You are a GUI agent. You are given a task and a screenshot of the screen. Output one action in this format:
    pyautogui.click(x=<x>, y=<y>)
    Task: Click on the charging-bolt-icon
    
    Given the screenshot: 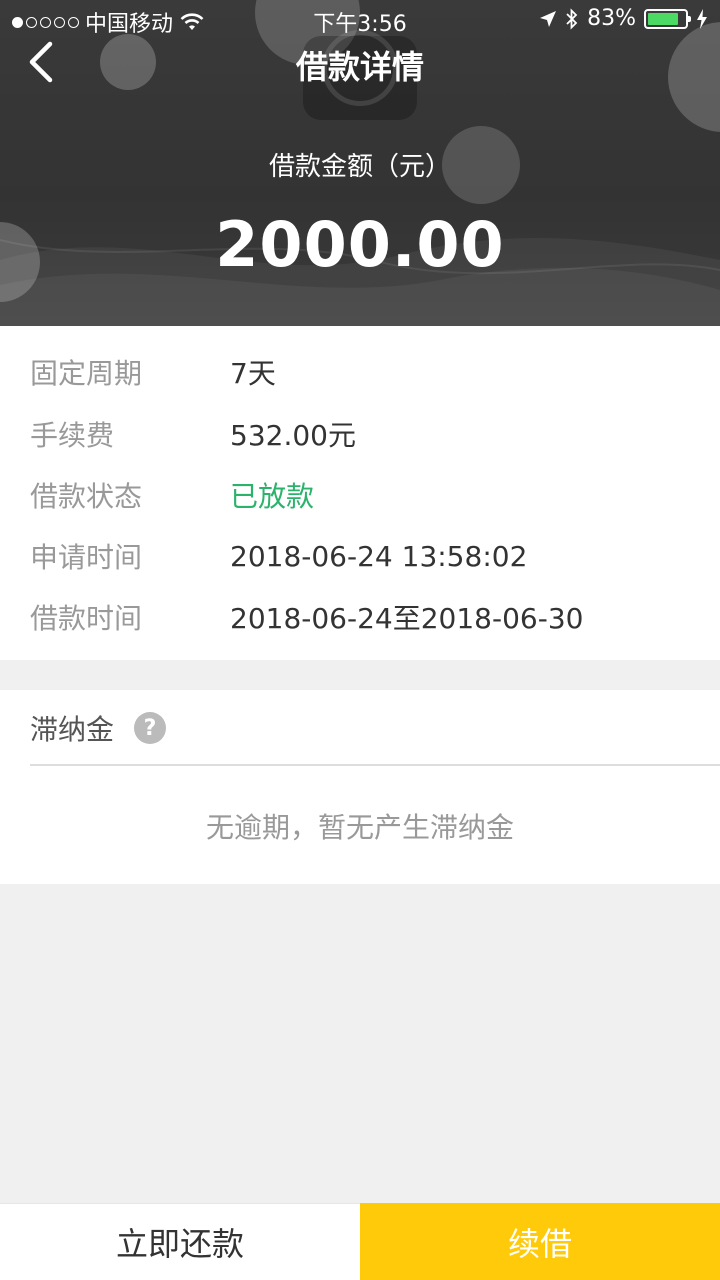 What is the action you would take?
    pyautogui.click(x=702, y=18)
    